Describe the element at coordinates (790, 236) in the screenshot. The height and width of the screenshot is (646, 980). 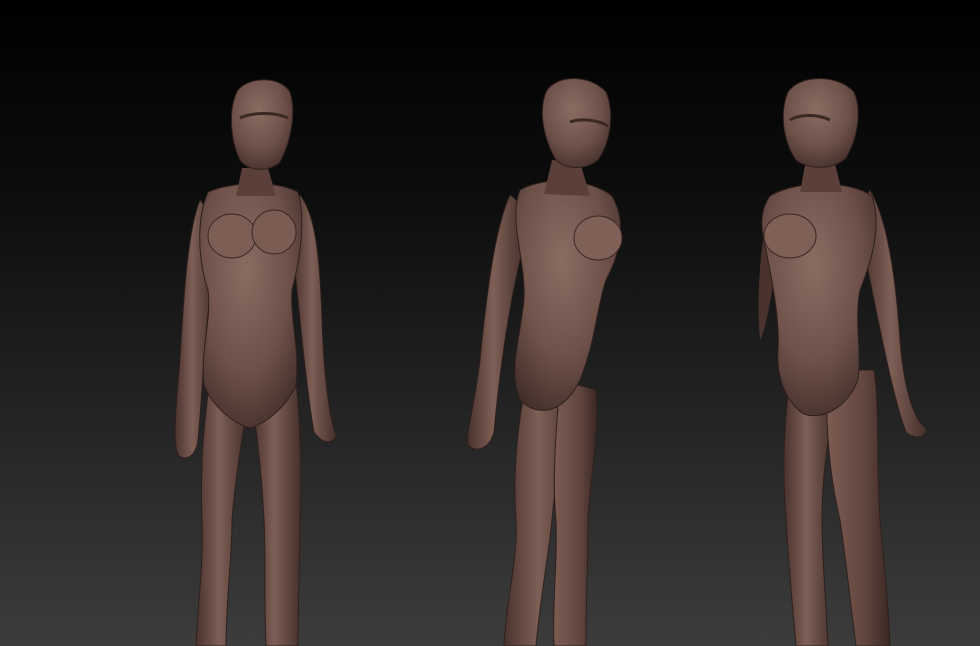
I see `tq-chest` at that location.